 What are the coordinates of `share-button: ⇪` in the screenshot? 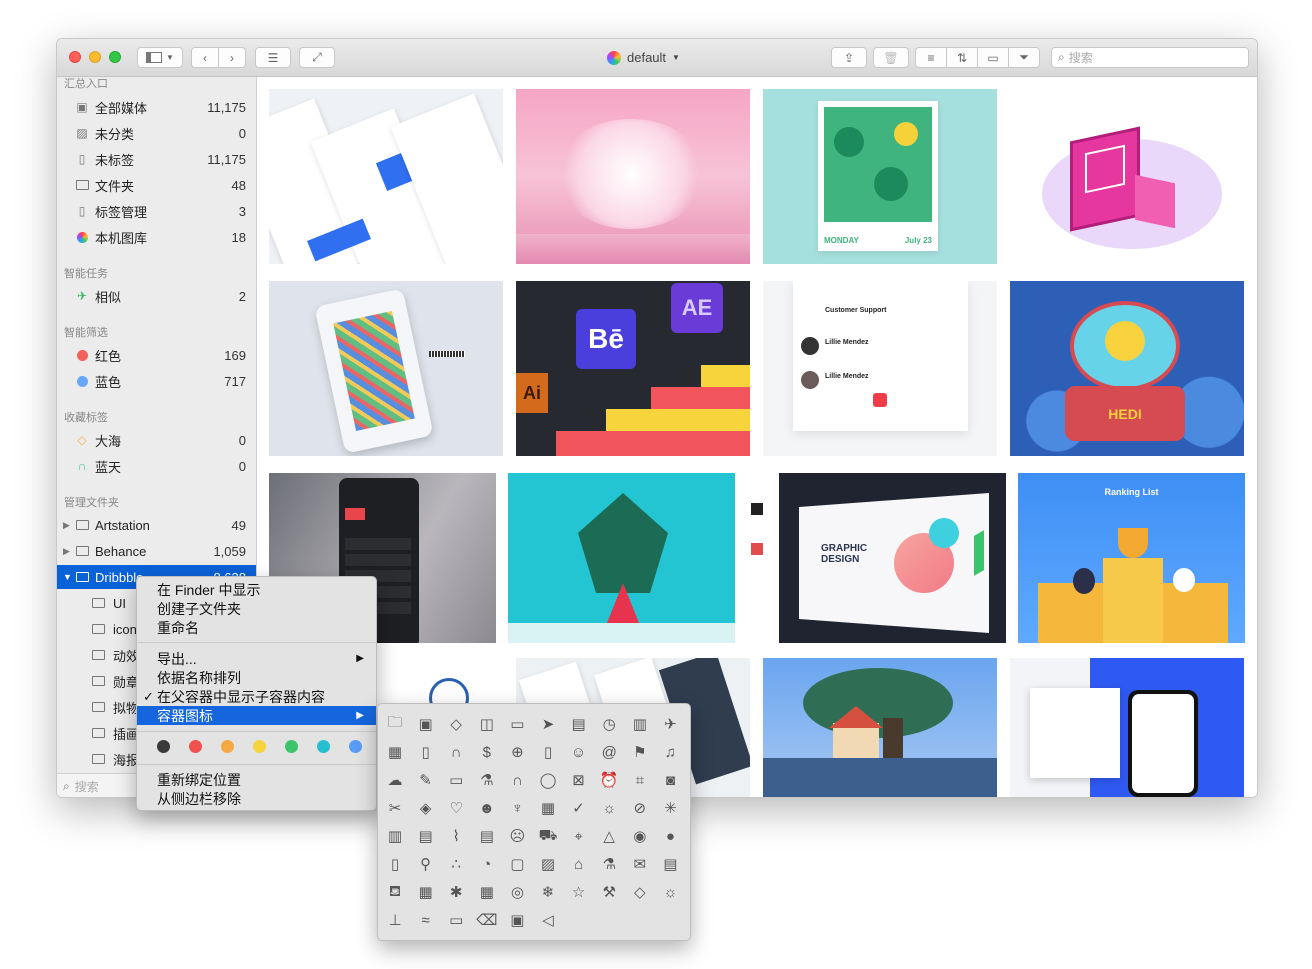 It's located at (849, 57).